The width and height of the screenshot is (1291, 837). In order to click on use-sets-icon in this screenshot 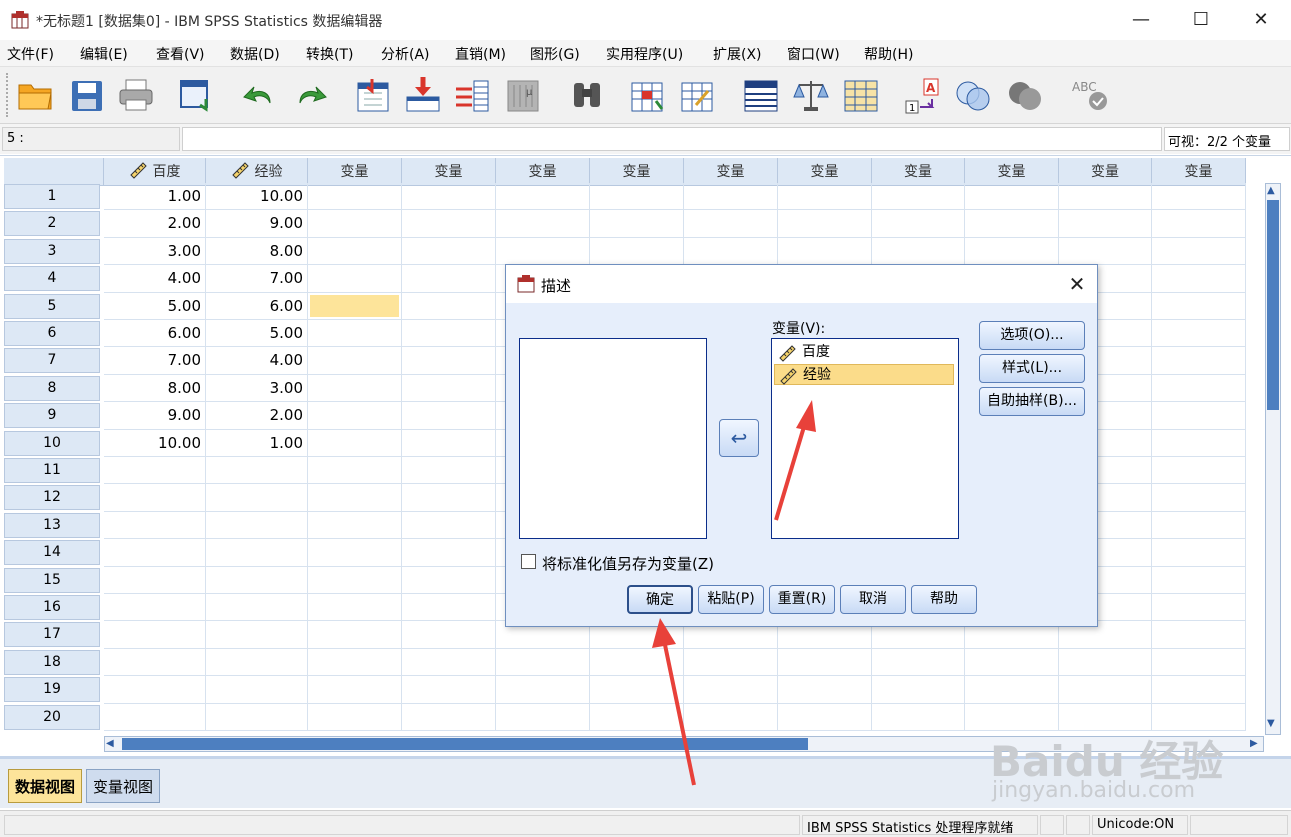, I will do `click(973, 95)`.